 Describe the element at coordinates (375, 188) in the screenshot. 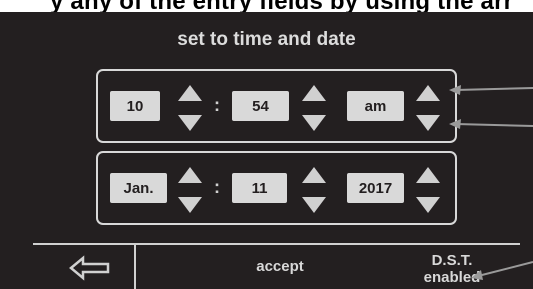

I see `year-field: 2017` at that location.